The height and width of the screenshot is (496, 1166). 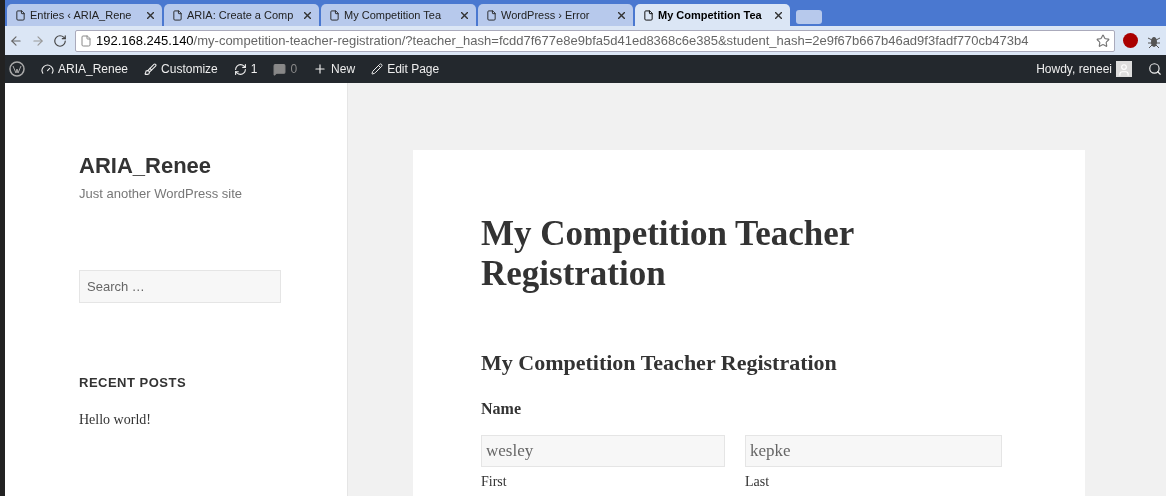 I want to click on browser-tab: WordPress › Error, so click(x=555, y=15).